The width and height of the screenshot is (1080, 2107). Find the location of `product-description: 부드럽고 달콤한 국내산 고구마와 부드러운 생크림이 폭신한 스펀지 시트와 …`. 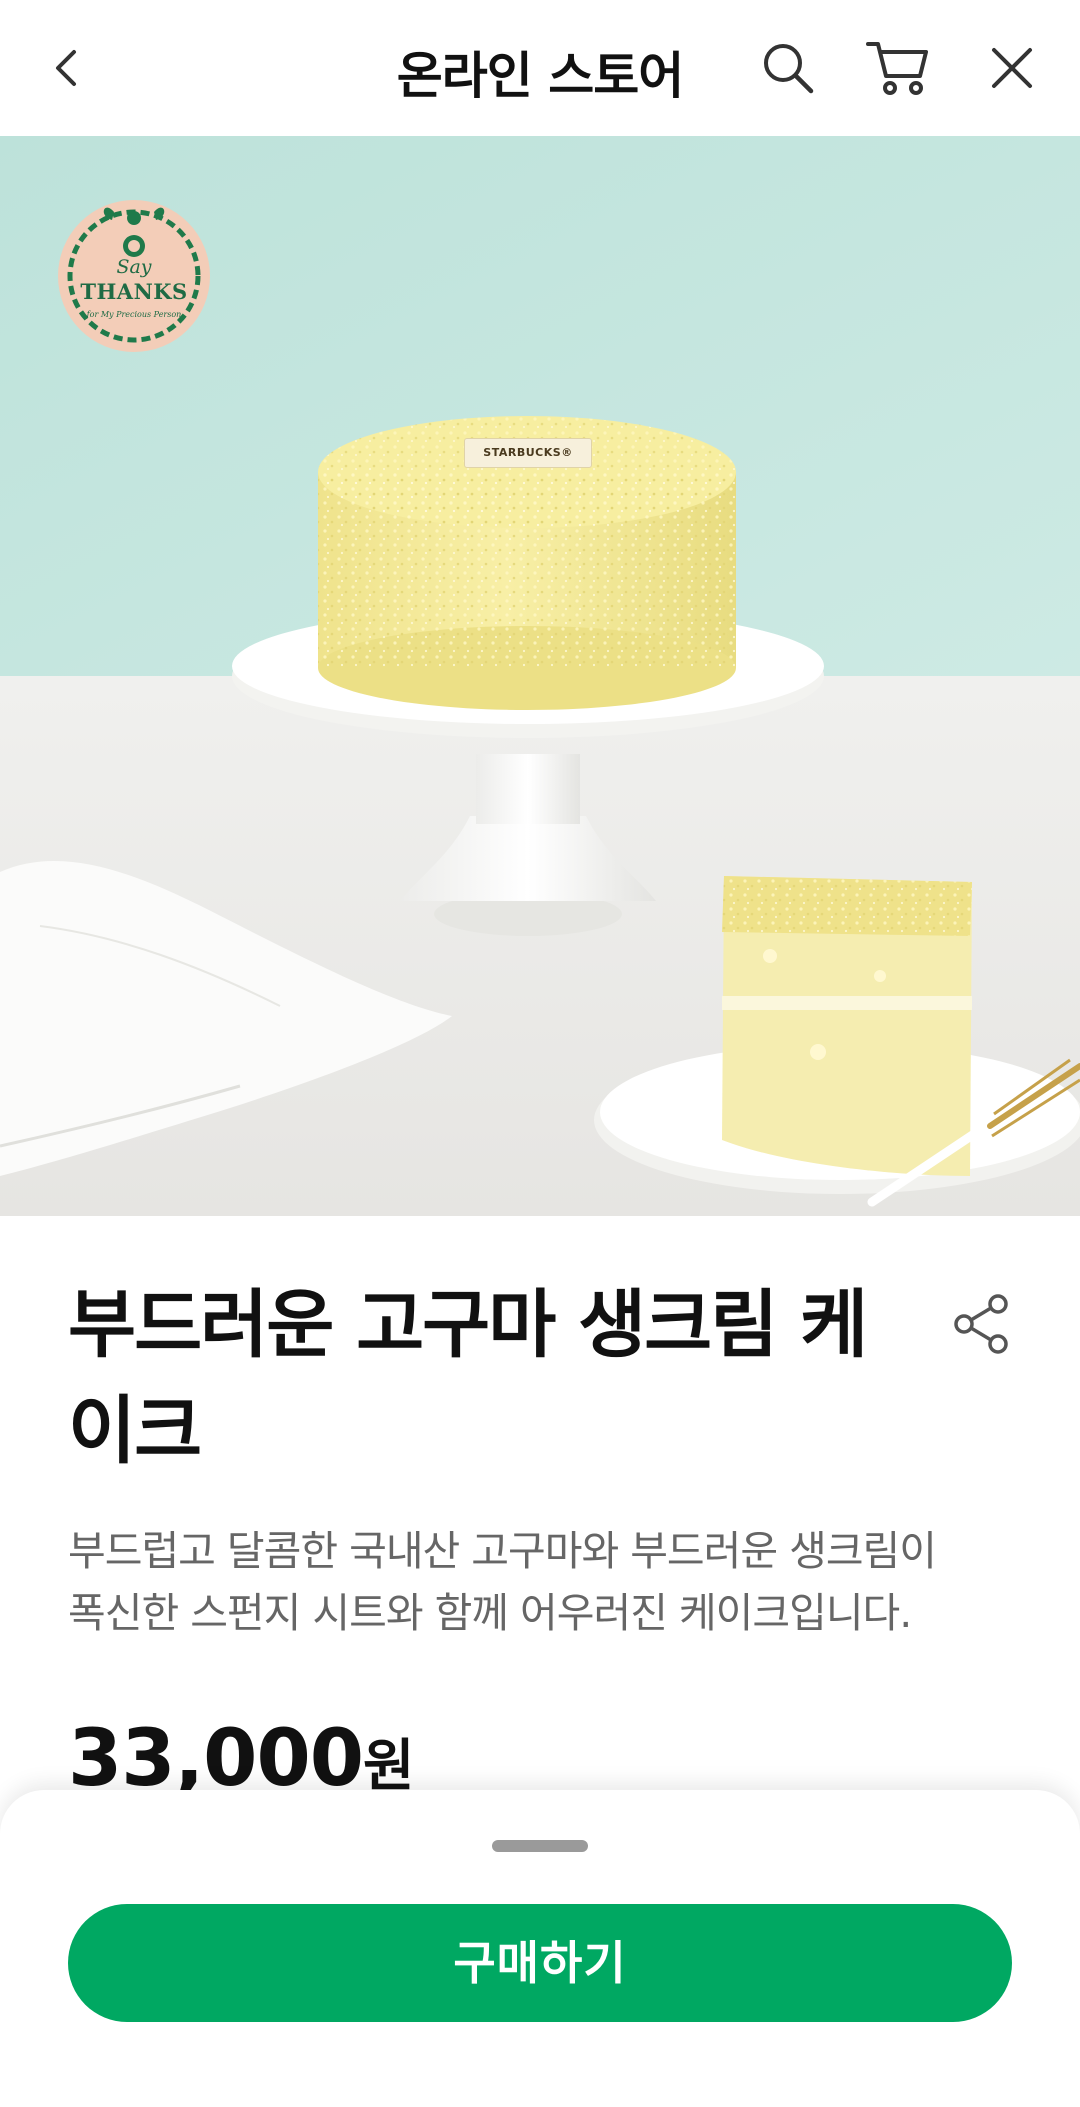

product-description: 부드럽고 달콤한 국내산 고구마와 부드러운 생크림이 폭신한 스펀지 시트와 … is located at coordinates (543, 1582).